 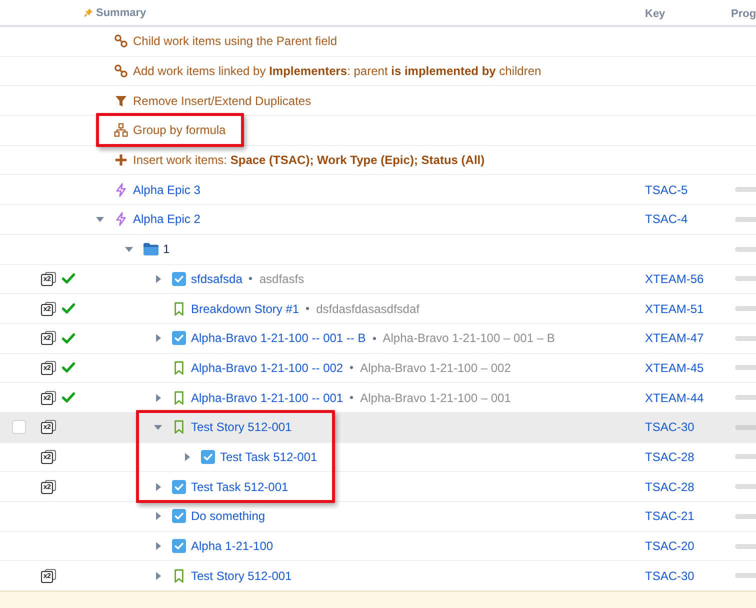 What do you see at coordinates (674, 309) in the screenshot?
I see `issue-key: XTEAM-51` at bounding box center [674, 309].